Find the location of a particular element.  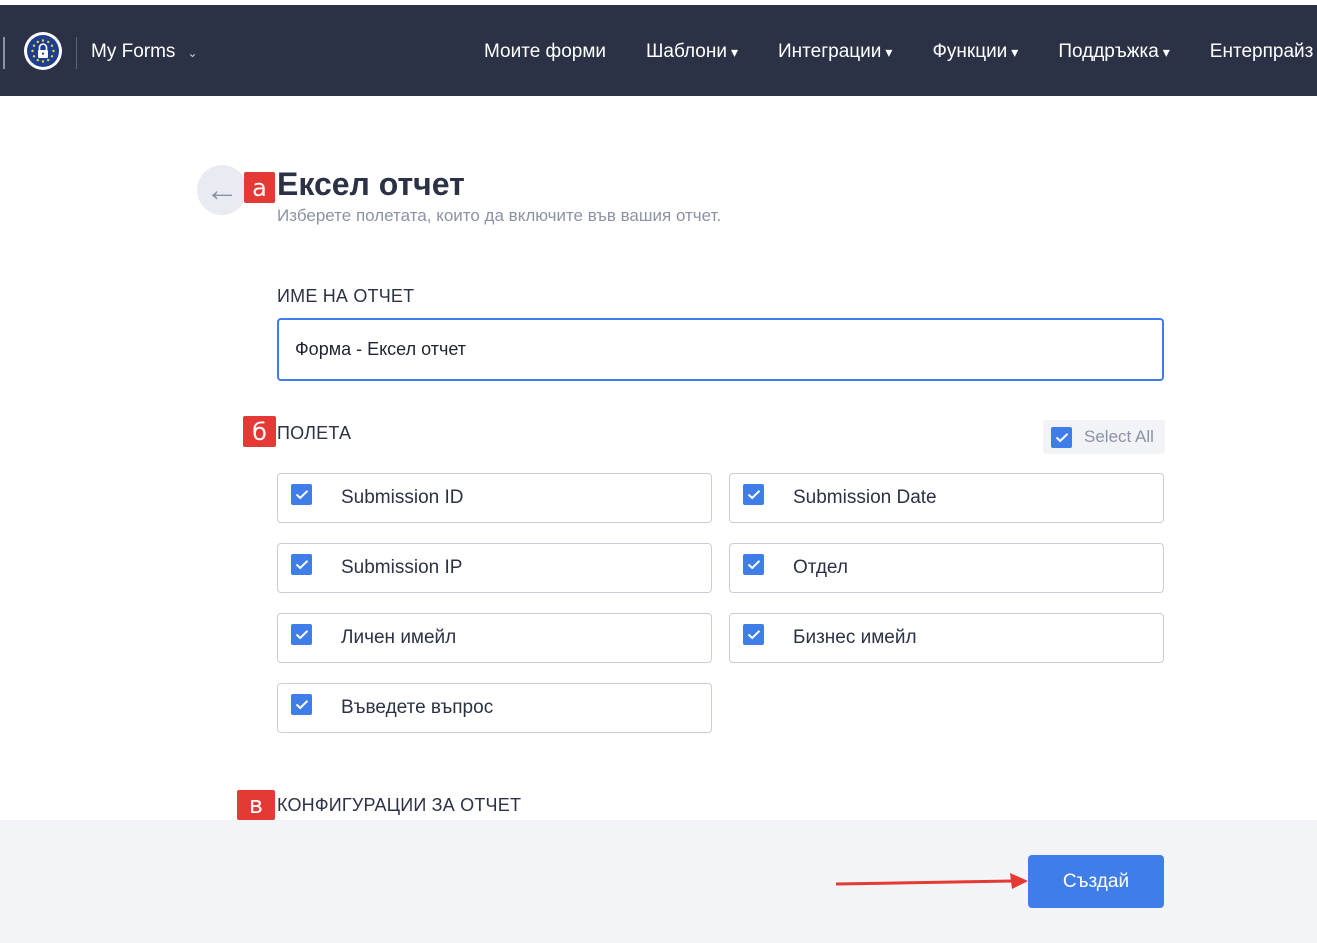

create-button: Създай is located at coordinates (1096, 881).